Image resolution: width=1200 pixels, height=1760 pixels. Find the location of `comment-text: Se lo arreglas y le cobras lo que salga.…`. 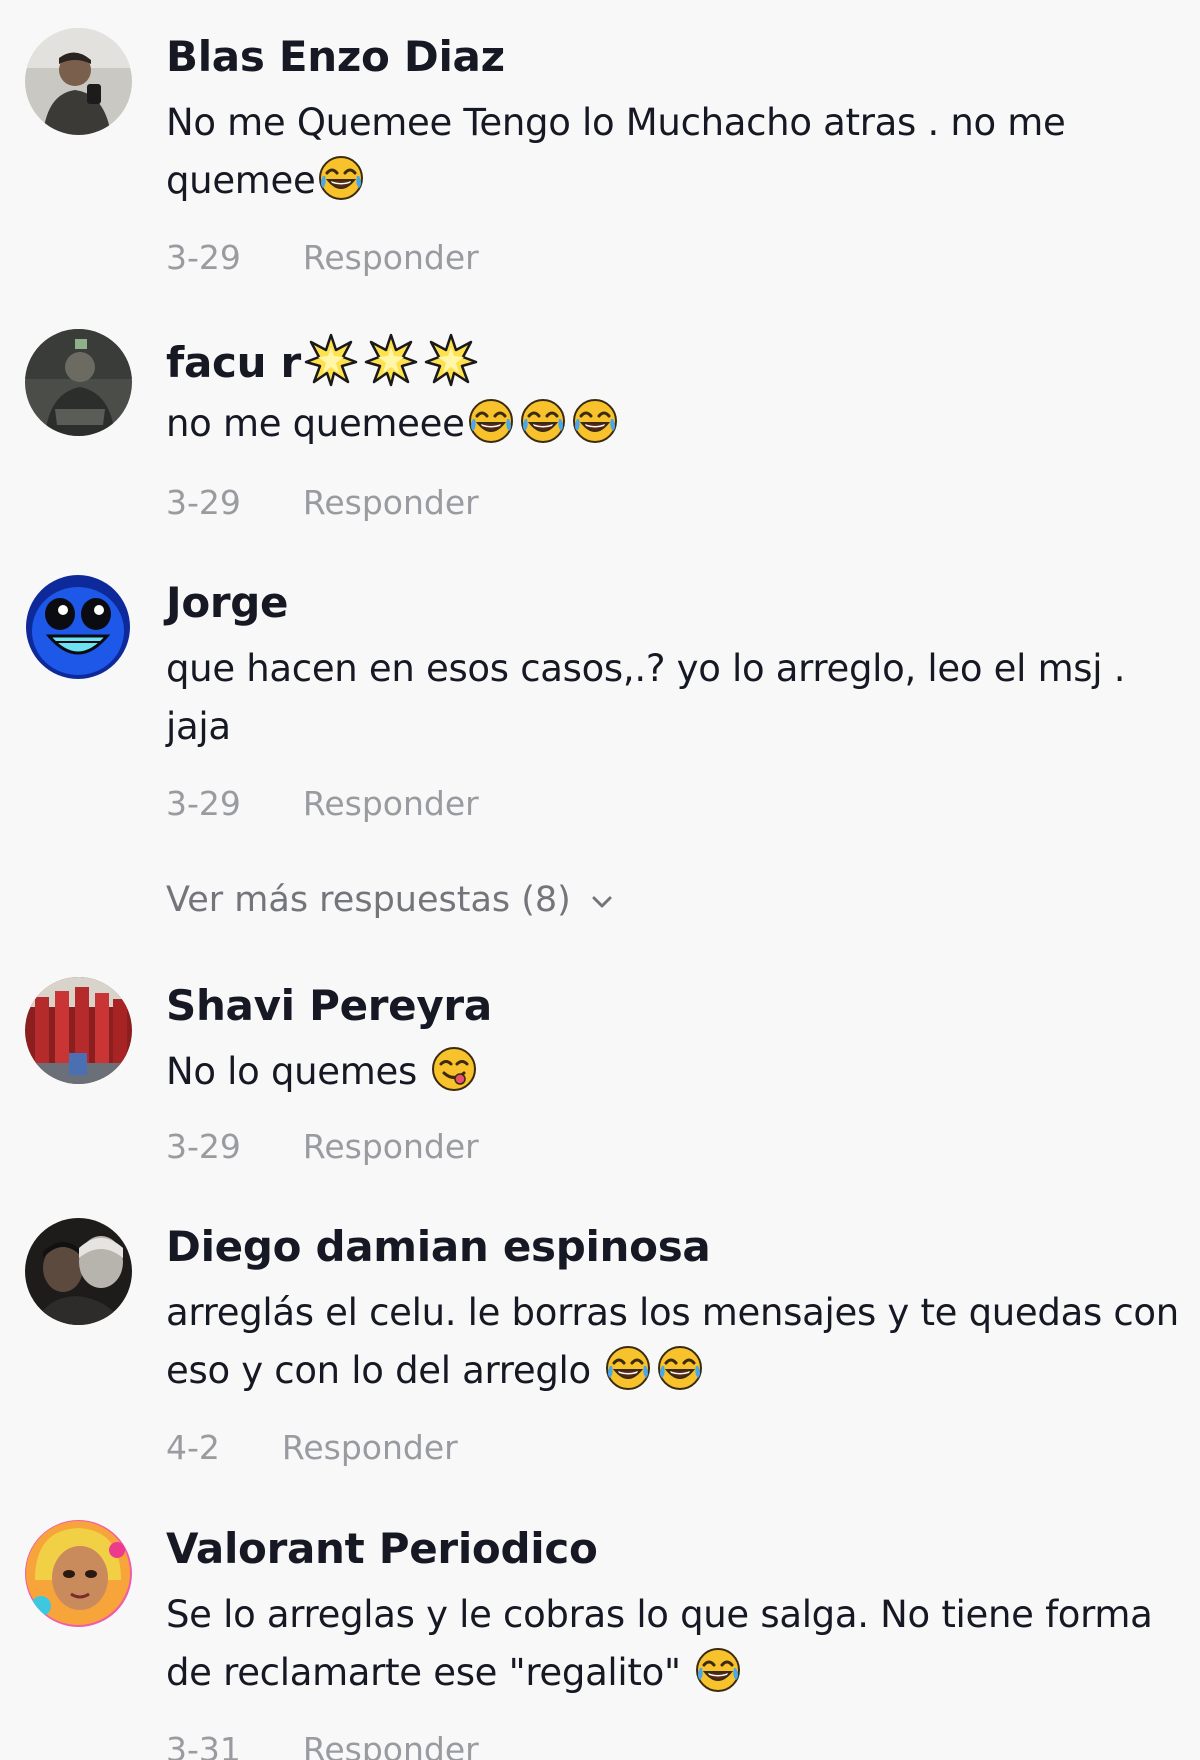

comment-text: Se lo arreglas y le cobras lo que salga.… is located at coordinates (678, 1644).